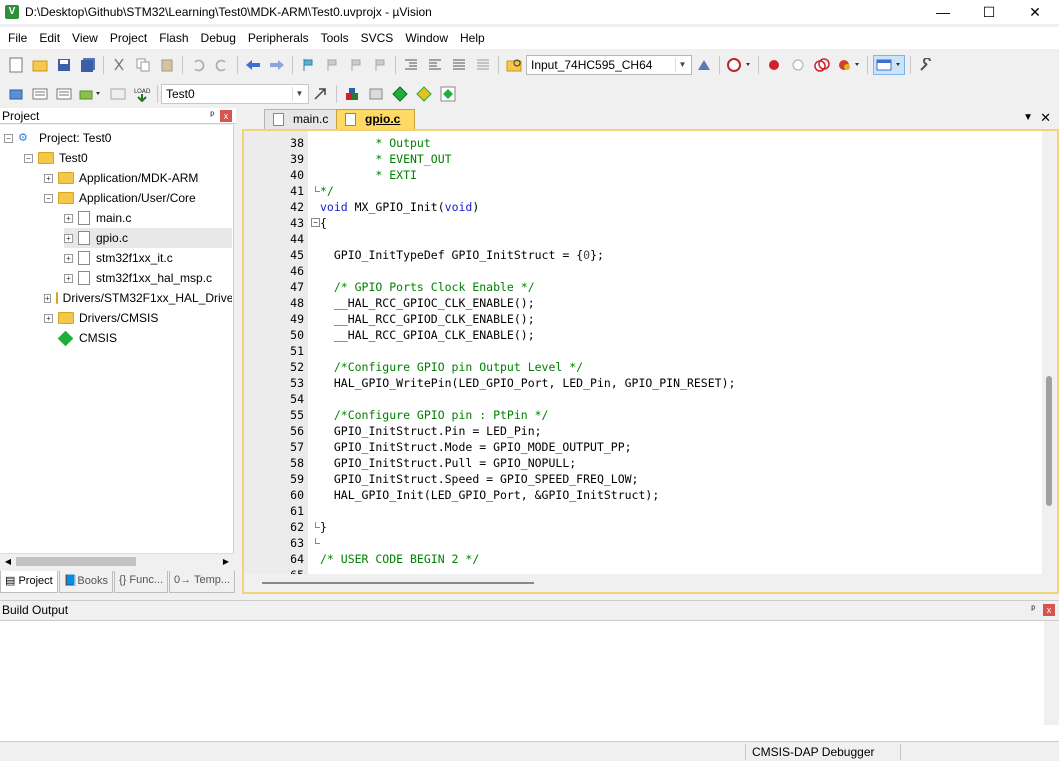 This screenshot has width=1059, height=761. What do you see at coordinates (138, 298) in the screenshot?
I see `tree-node-group: + Drivers/STM32F1xx_HAL_Driver` at bounding box center [138, 298].